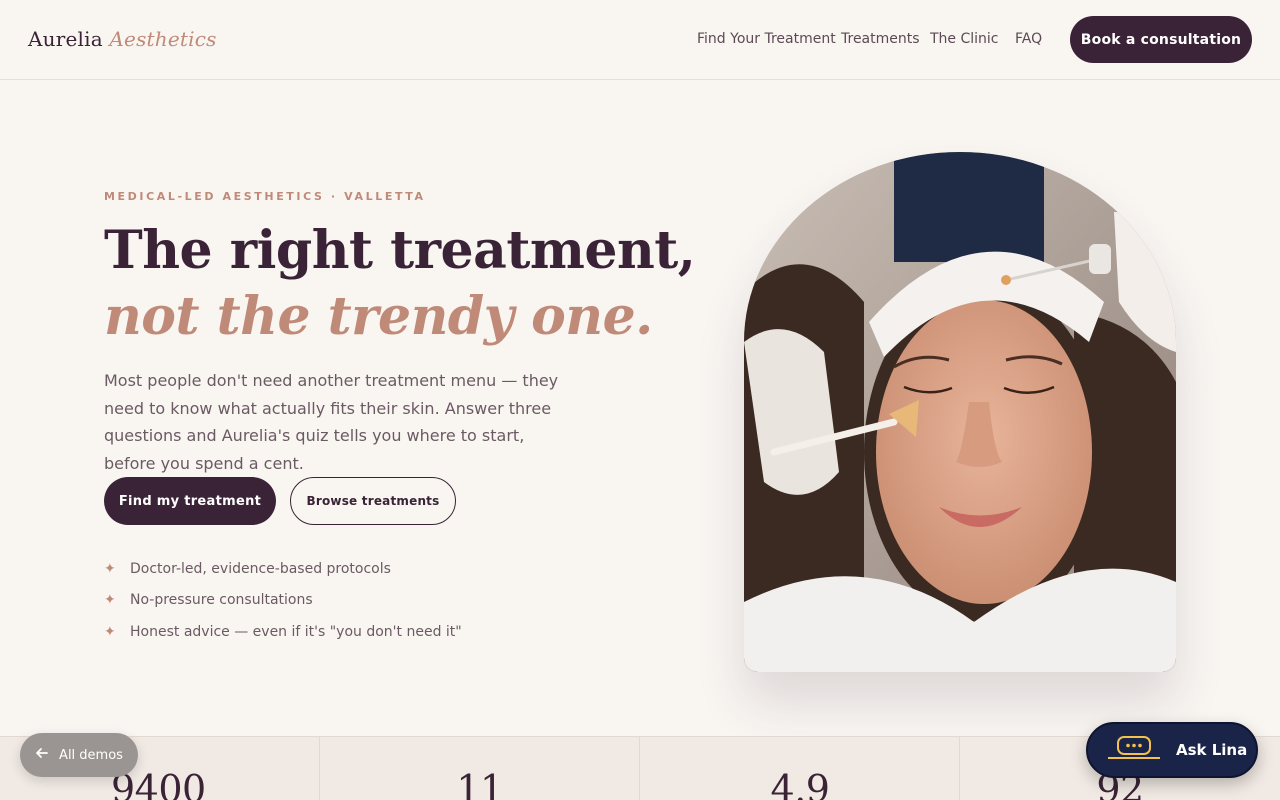  What do you see at coordinates (163, 39) in the screenshot?
I see `logo-accent-text: Aesthetics` at bounding box center [163, 39].